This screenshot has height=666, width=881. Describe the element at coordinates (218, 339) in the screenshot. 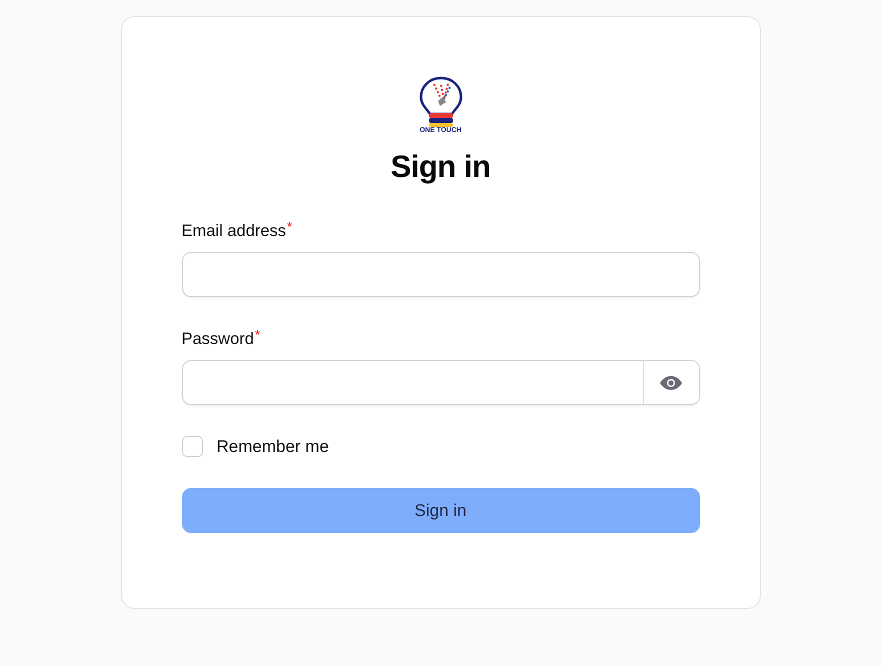

I see `field-label: Password` at that location.